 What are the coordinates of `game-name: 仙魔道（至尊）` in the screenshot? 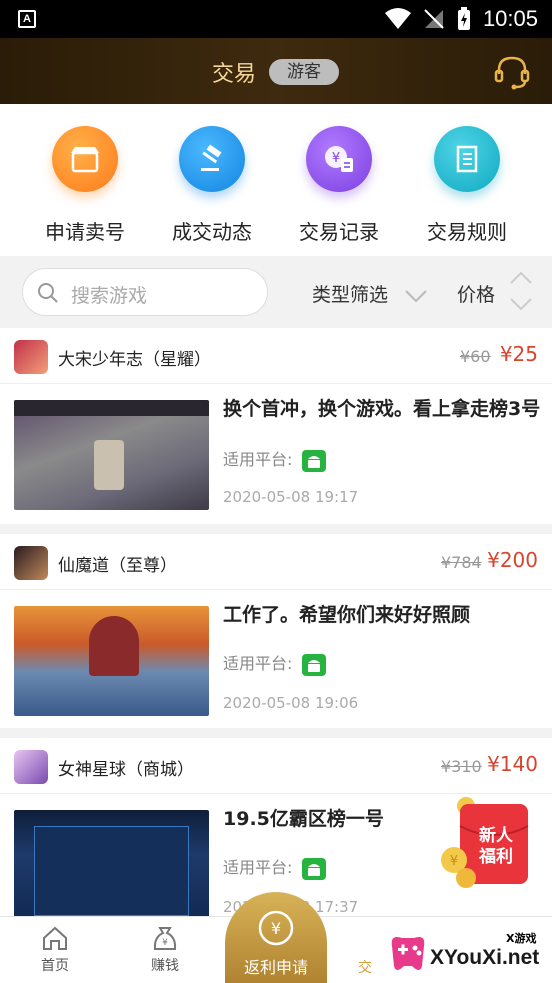 It's located at (117, 566).